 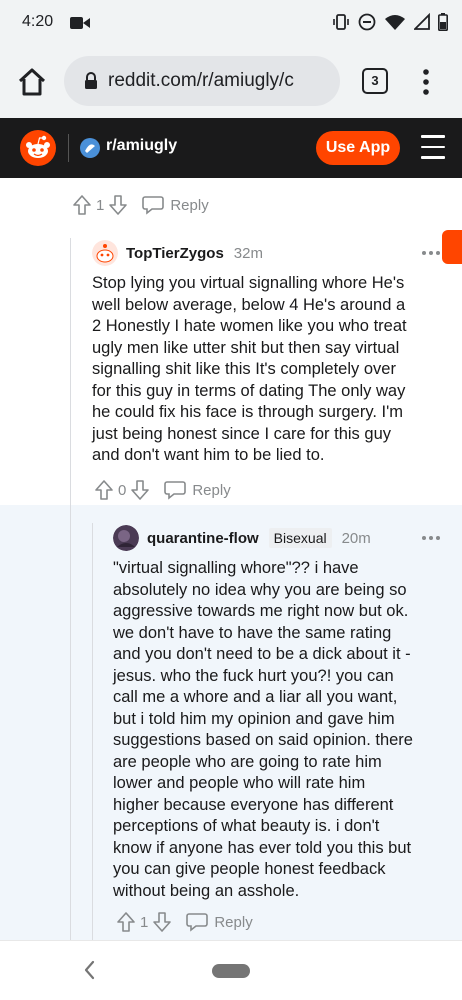 What do you see at coordinates (422, 21) in the screenshot?
I see `cellular-signal-icon` at bounding box center [422, 21].